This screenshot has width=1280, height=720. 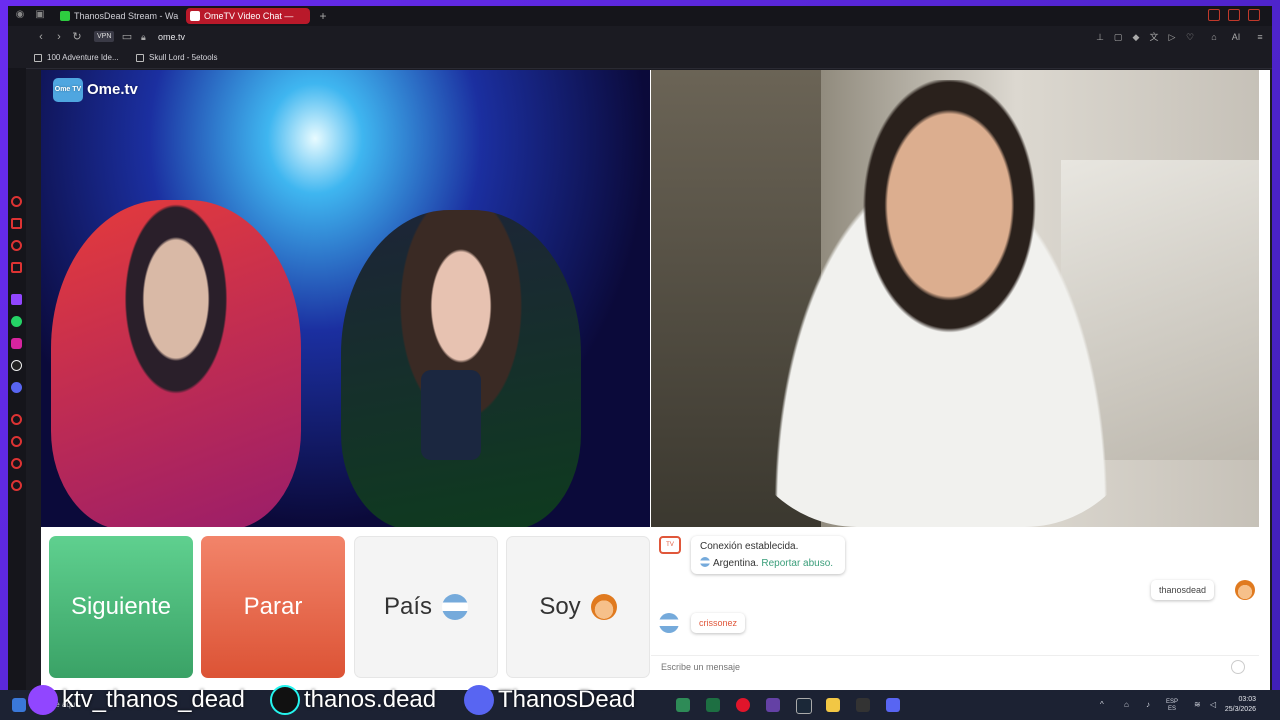 I want to click on ometv-logo: Ome TV Ome.tv, so click(x=95, y=90).